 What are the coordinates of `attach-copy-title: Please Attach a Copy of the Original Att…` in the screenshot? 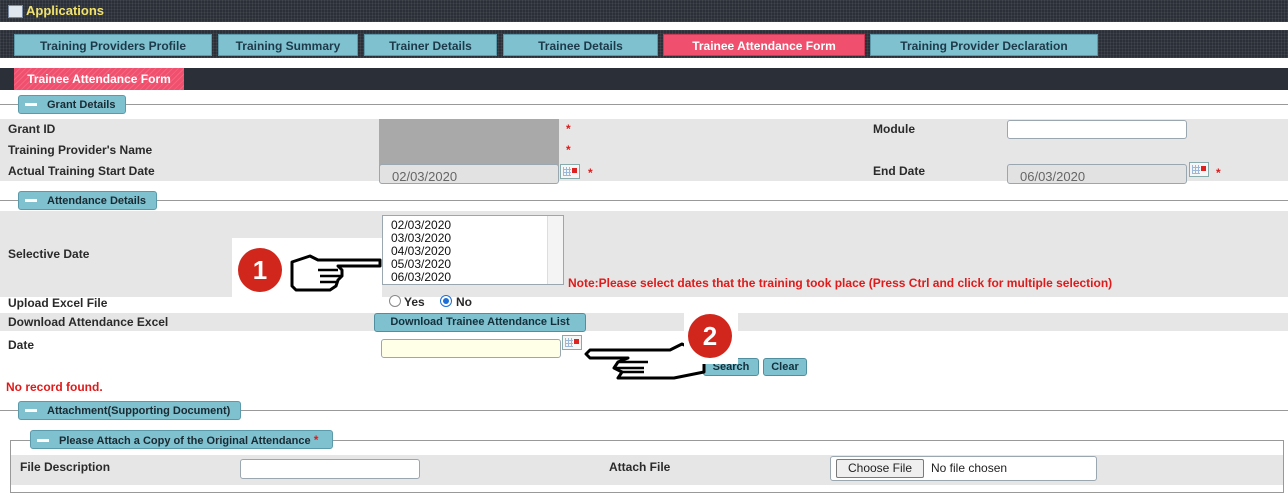 It's located at (185, 441).